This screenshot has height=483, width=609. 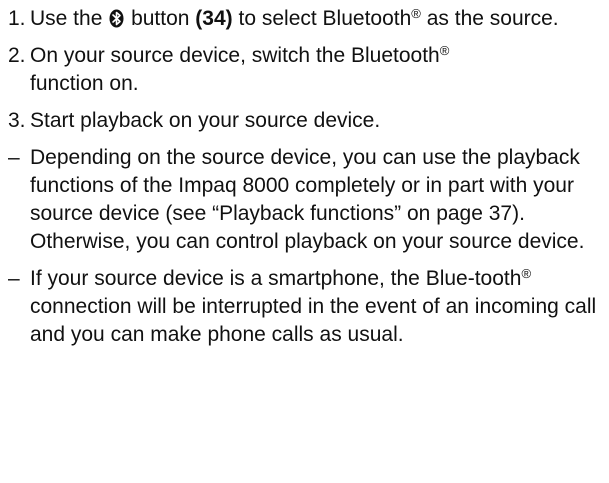 I want to click on step-text-part: Use the, so click(x=66, y=18).